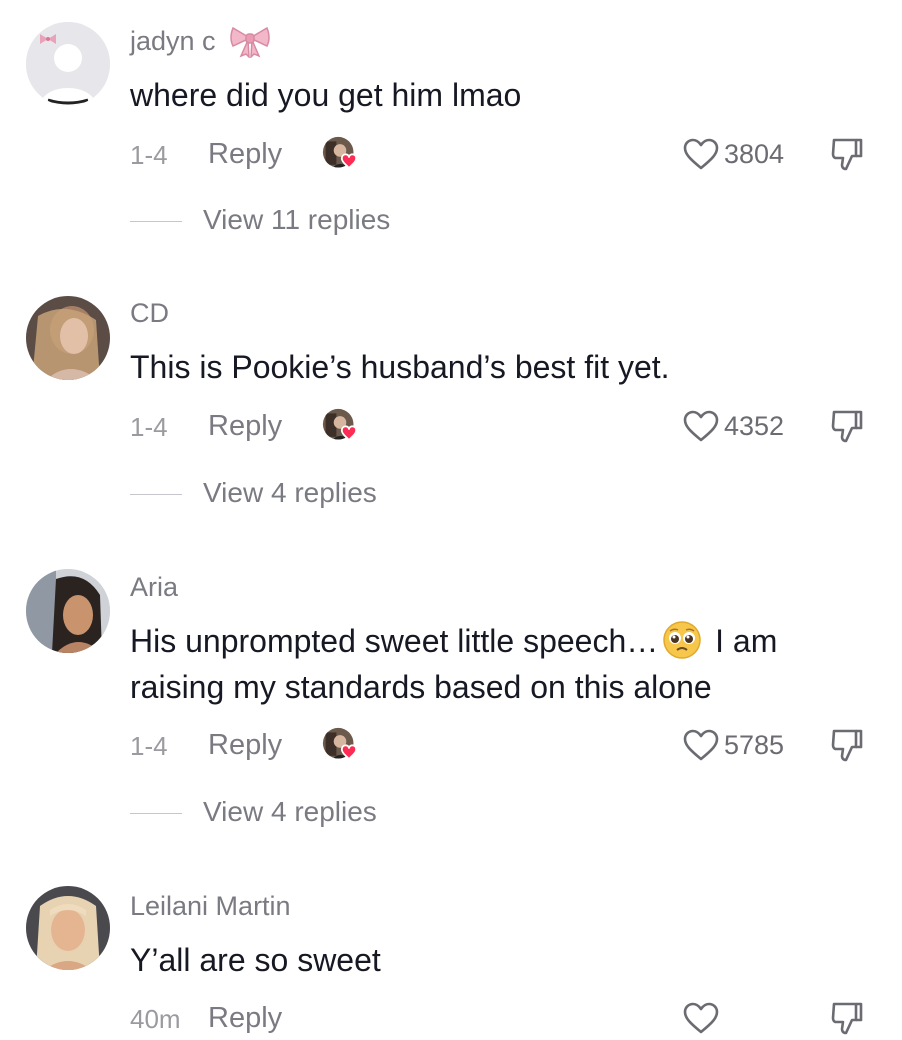 This screenshot has width=902, height=1040. Describe the element at coordinates (500, 156) in the screenshot. I see `comment-actions: 1-4 Reply 3804` at that location.